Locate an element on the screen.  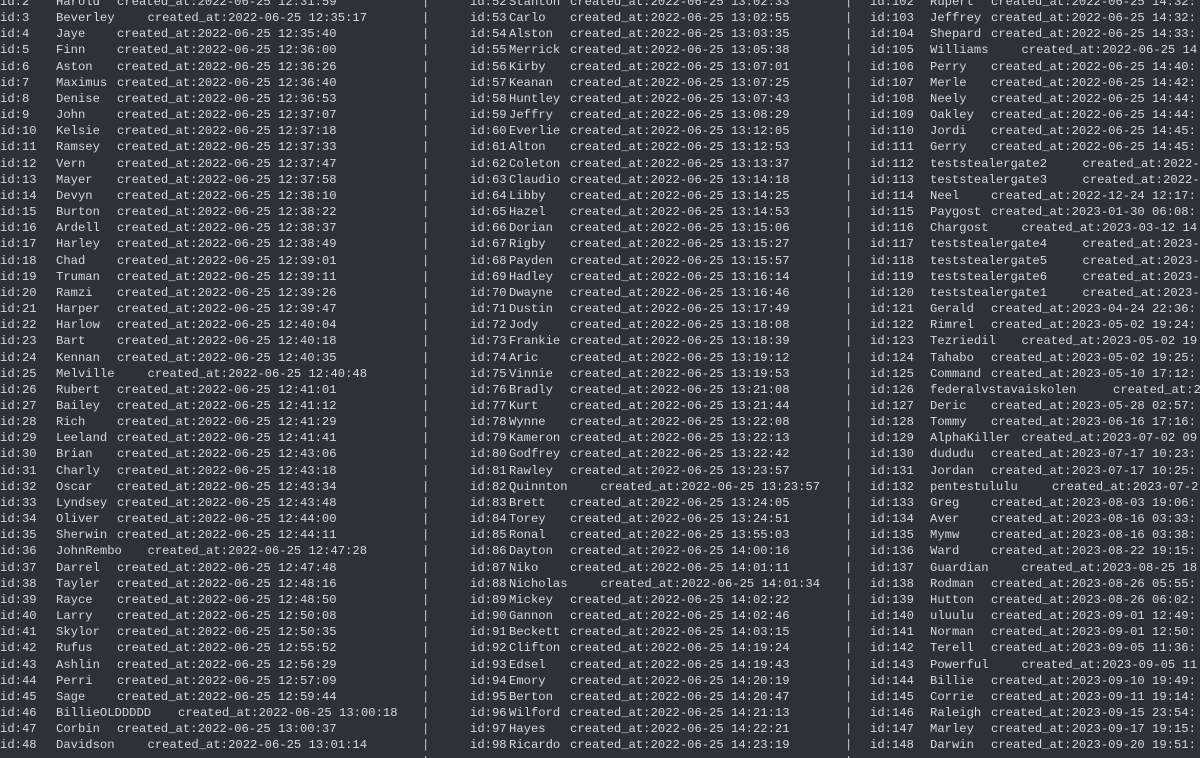
created-at-value: 2023-09-11 19:14: is located at coordinates (1133, 696).